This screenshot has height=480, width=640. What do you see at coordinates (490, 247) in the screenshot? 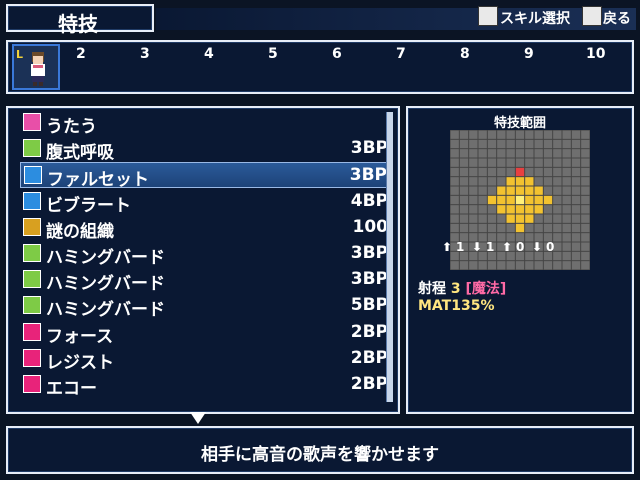
I see `stat-2: 1` at bounding box center [490, 247].